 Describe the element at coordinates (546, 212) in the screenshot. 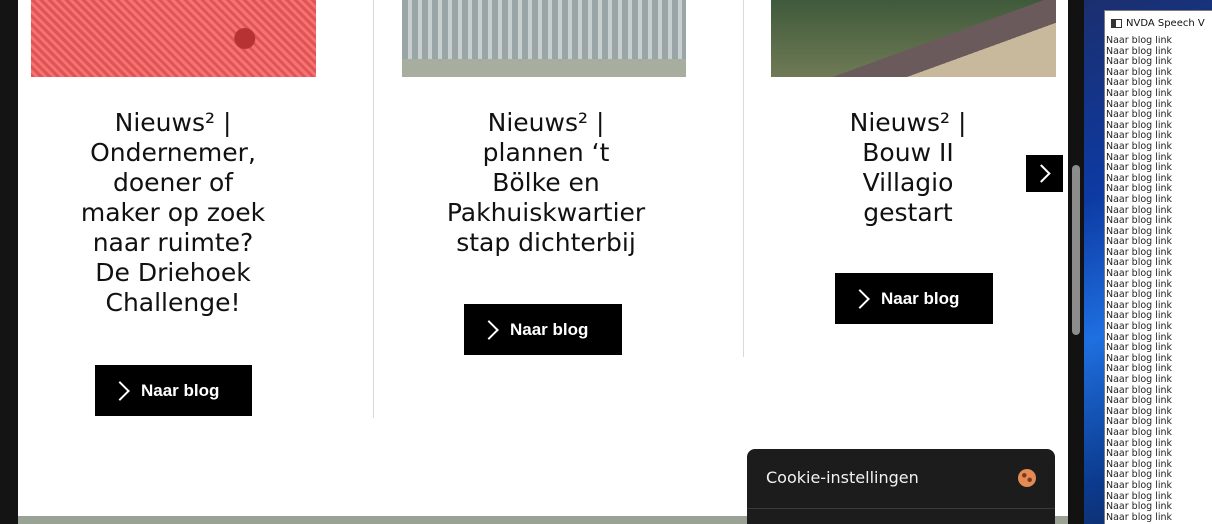

I see `title-line: Pakhuiskwartier` at that location.